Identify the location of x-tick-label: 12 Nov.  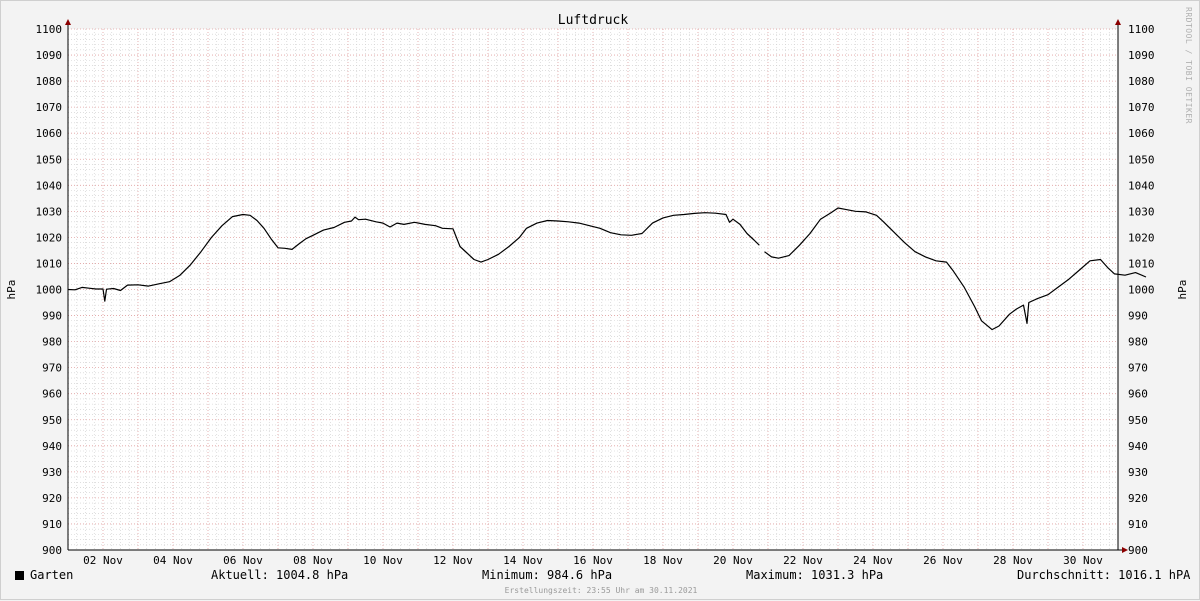
(453, 560).